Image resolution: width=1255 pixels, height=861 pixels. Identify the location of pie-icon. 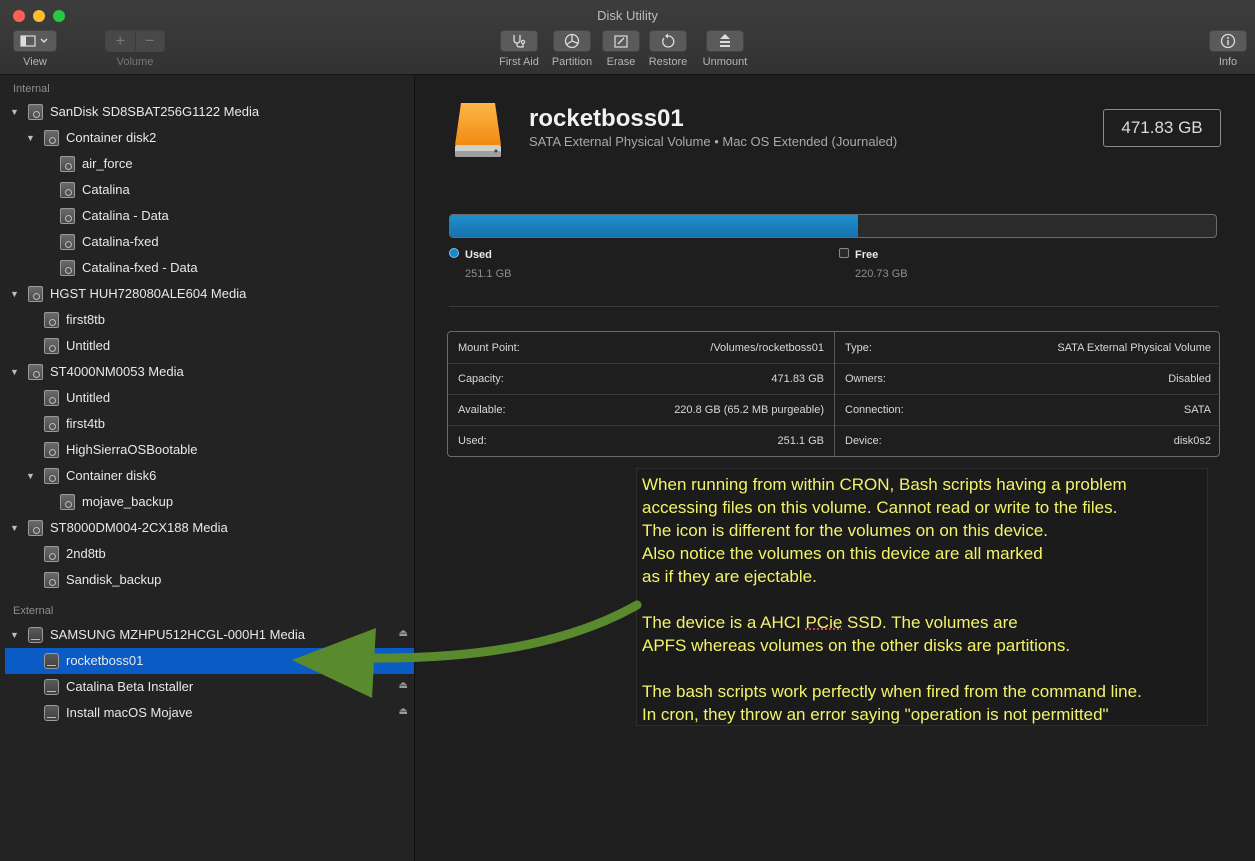
(572, 41).